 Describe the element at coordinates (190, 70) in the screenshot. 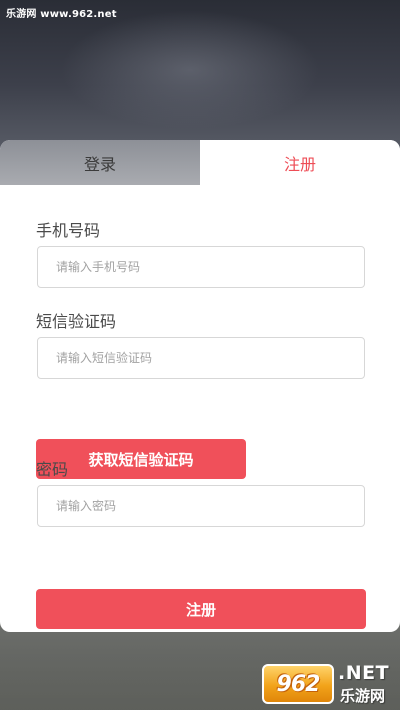

I see `background-blur` at that location.